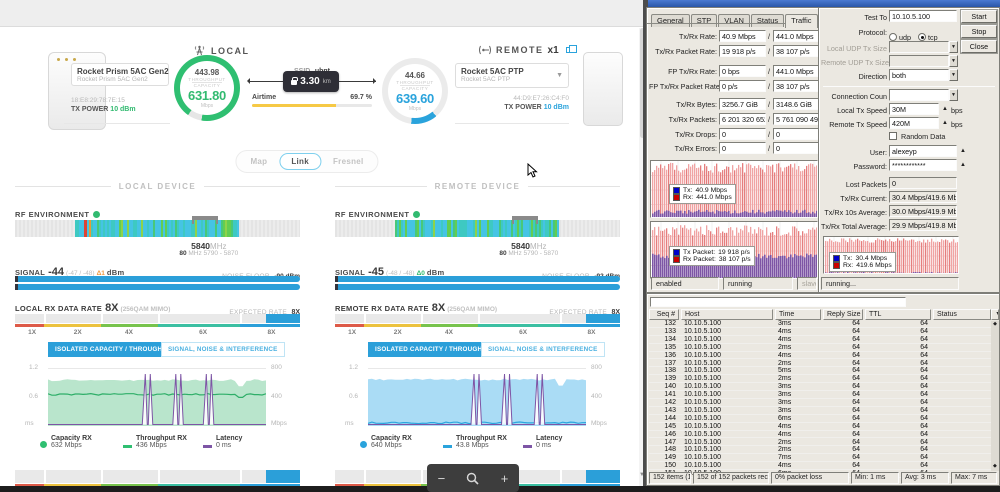  What do you see at coordinates (442, 478) in the screenshot?
I see `zoom-out-button: −` at bounding box center [442, 478].